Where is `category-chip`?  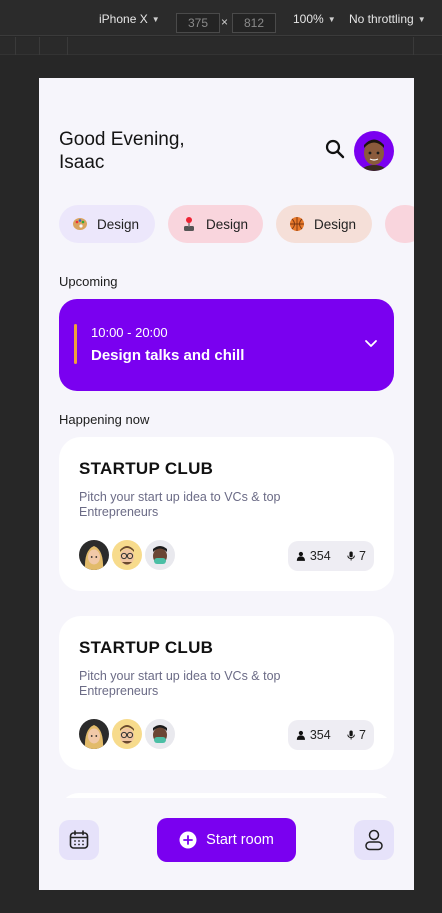 category-chip is located at coordinates (399, 224).